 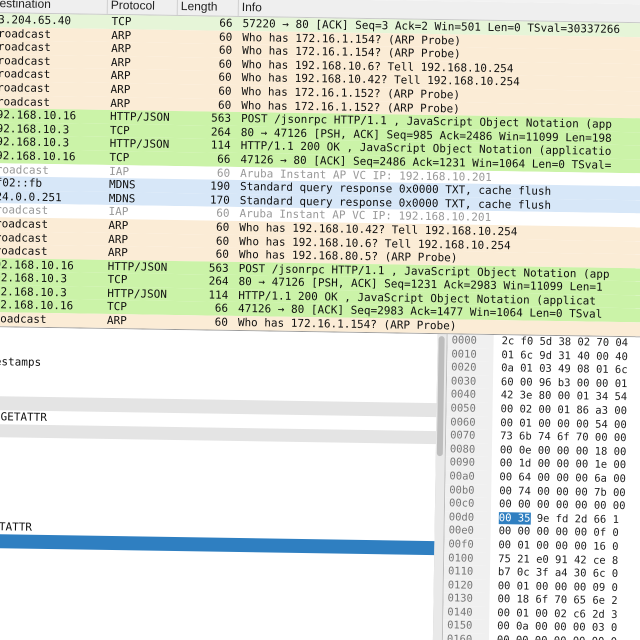 I want to click on hex-offset: 0010, so click(x=470, y=355).